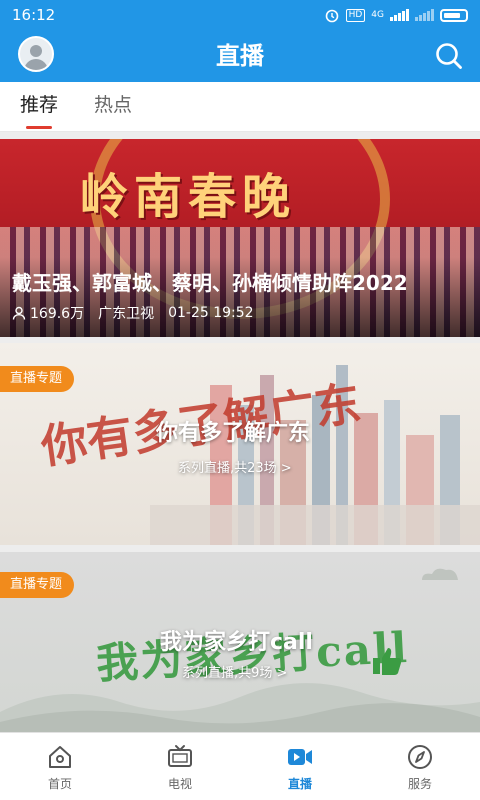 This screenshot has width=480, height=800. What do you see at coordinates (419, 784) in the screenshot?
I see `nav-service-label: 服务` at bounding box center [419, 784].